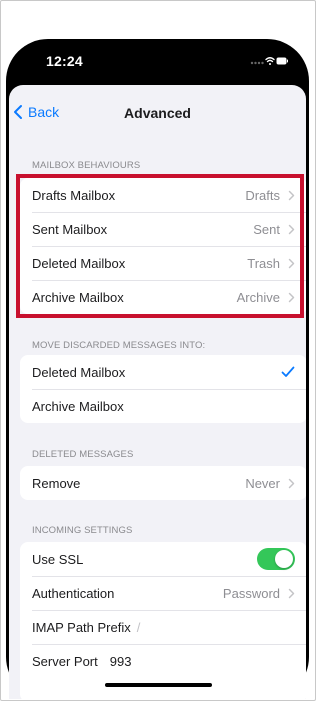  I want to click on deleted-mailbox-row: Deleted Mailbox Trash, so click(163, 263).